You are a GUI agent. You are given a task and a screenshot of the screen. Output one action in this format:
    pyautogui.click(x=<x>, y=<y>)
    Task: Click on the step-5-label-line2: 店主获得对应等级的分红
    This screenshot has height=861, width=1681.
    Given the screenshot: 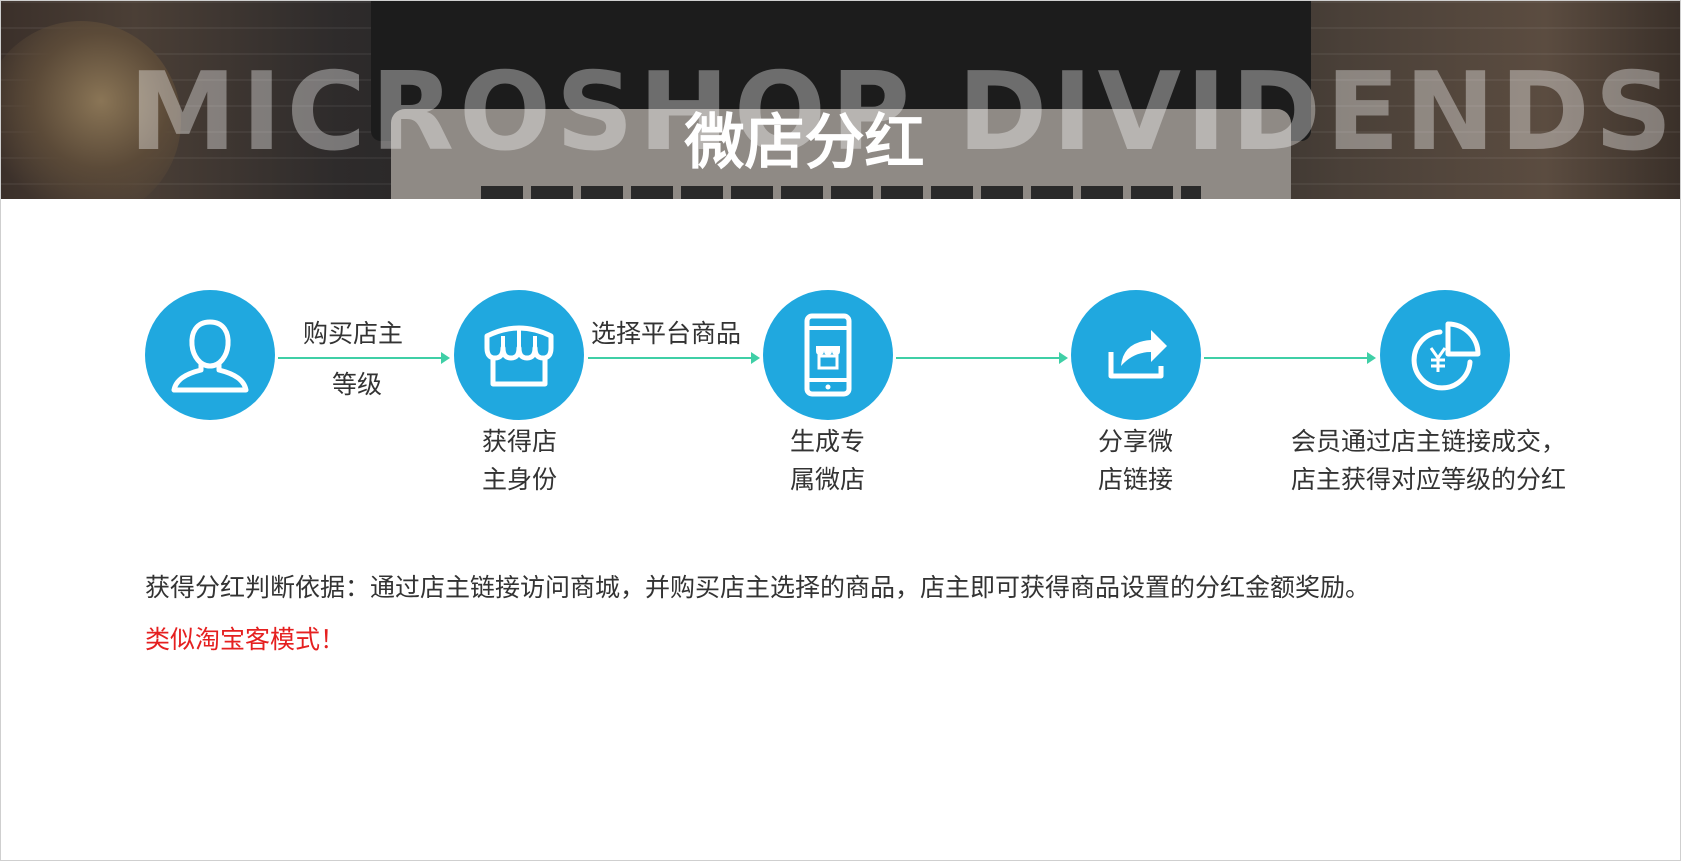 What is the action you would take?
    pyautogui.click(x=1429, y=479)
    